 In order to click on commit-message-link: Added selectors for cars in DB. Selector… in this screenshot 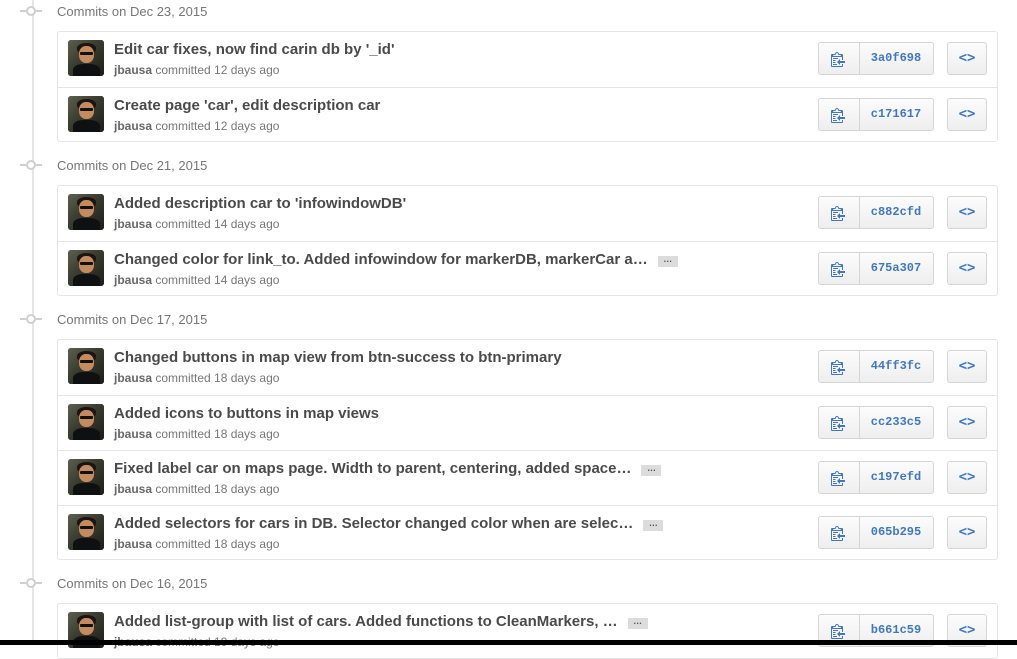, I will do `click(373, 523)`.